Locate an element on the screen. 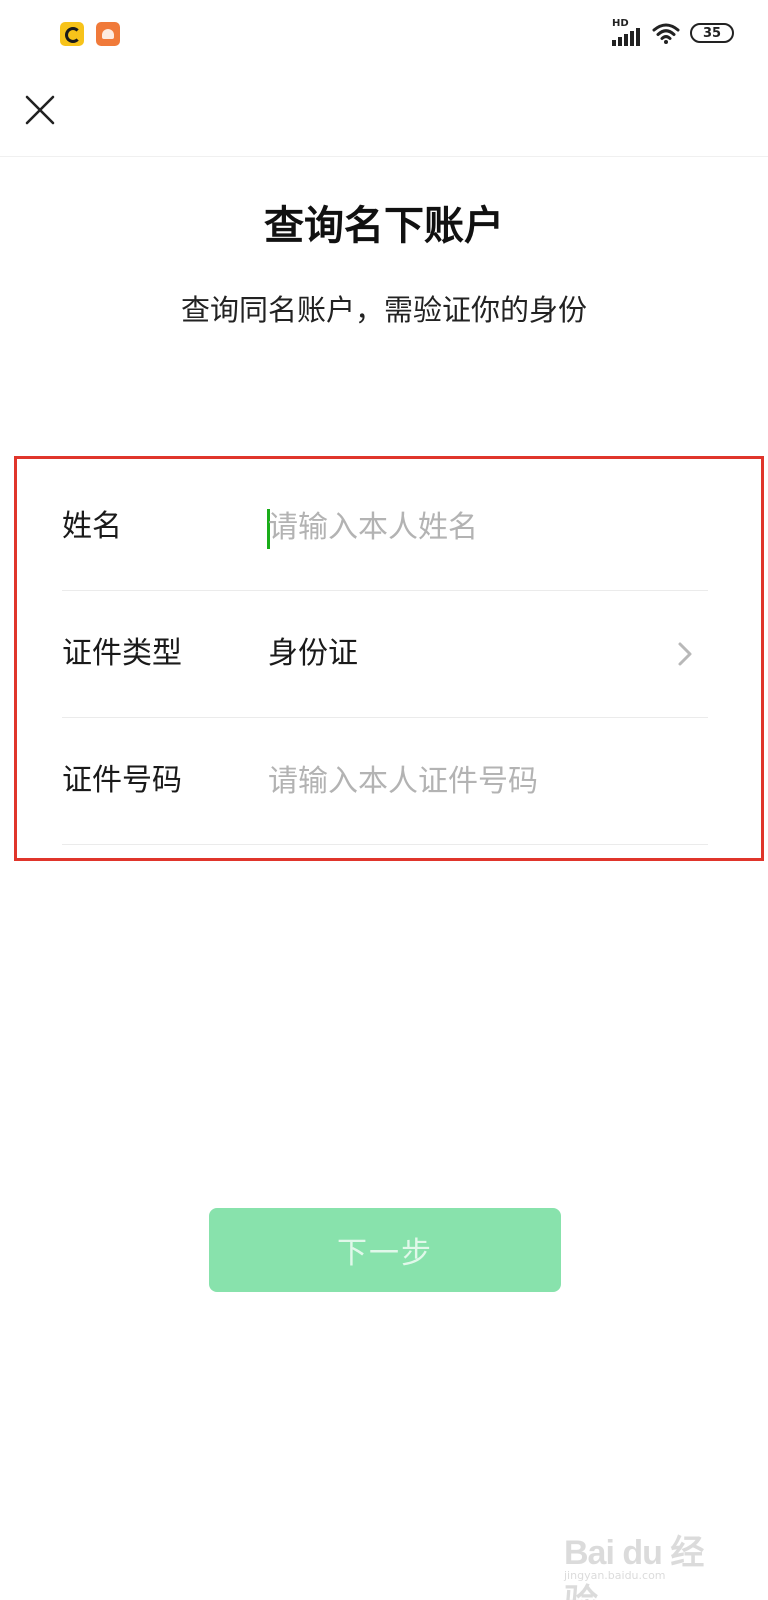  status-bar: HD 35 is located at coordinates (384, 35).